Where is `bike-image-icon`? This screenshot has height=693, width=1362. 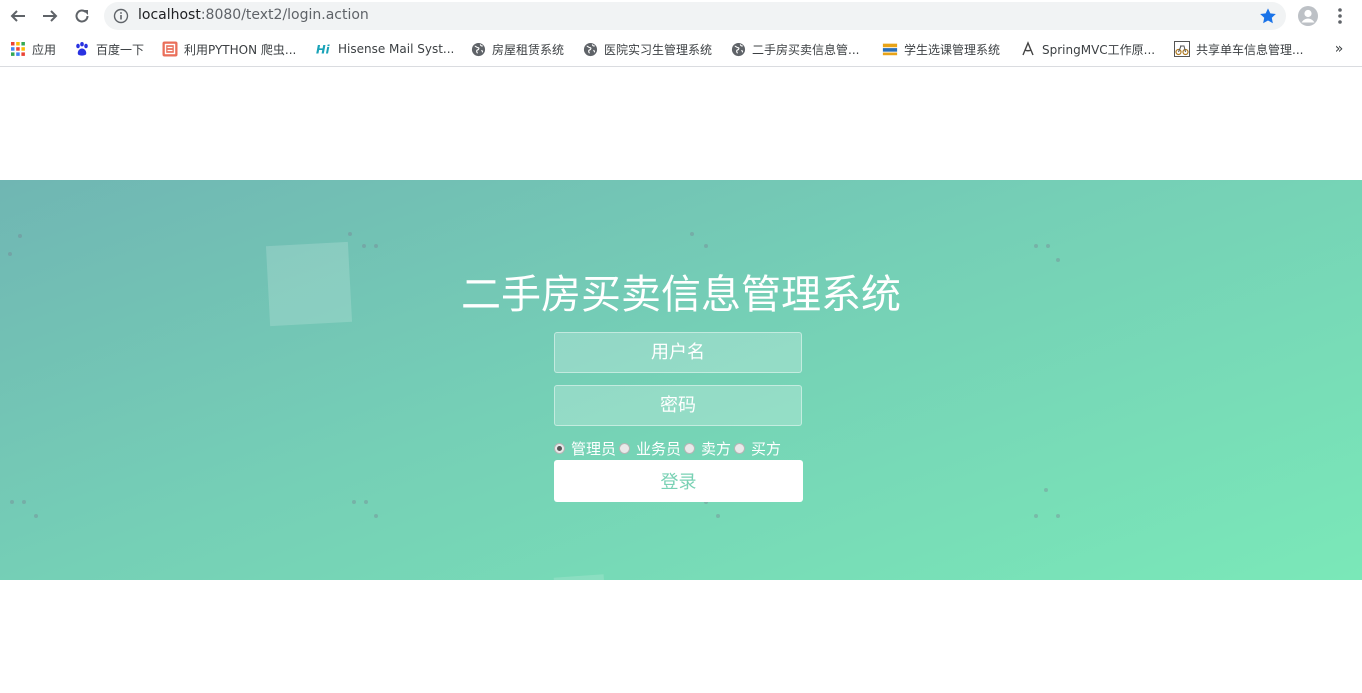 bike-image-icon is located at coordinates (1182, 49).